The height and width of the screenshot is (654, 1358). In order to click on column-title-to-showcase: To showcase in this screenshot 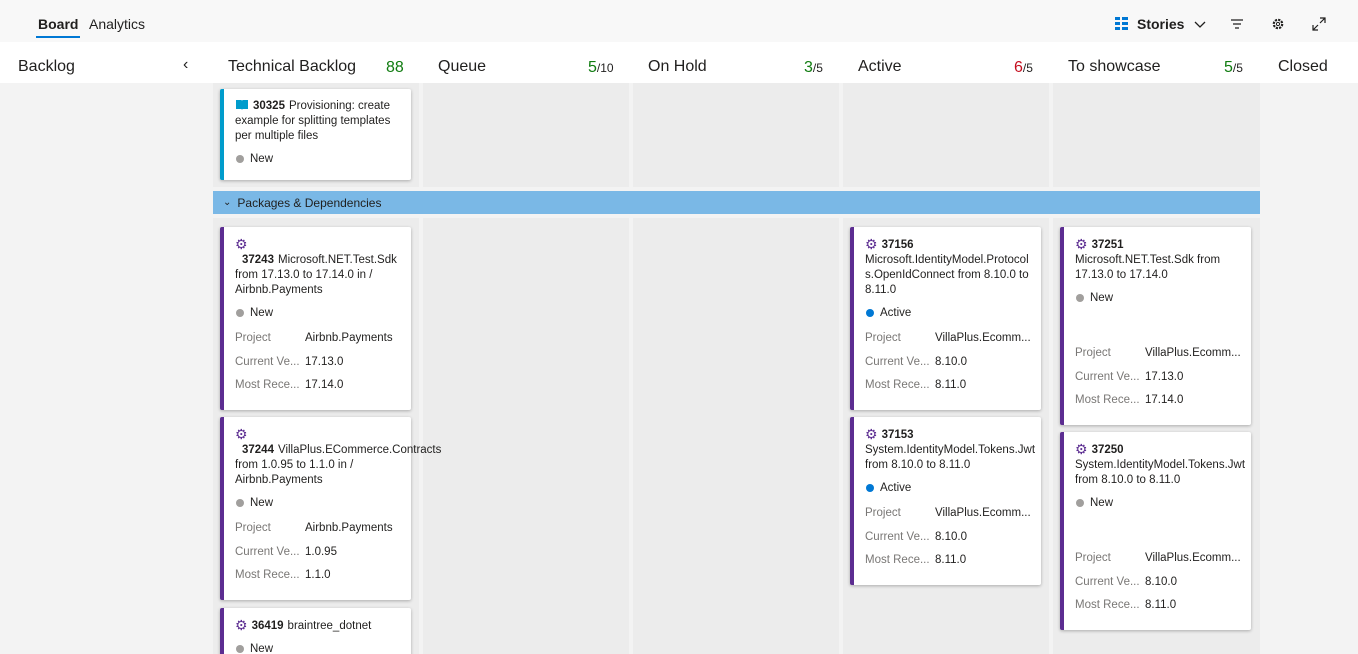, I will do `click(1114, 66)`.